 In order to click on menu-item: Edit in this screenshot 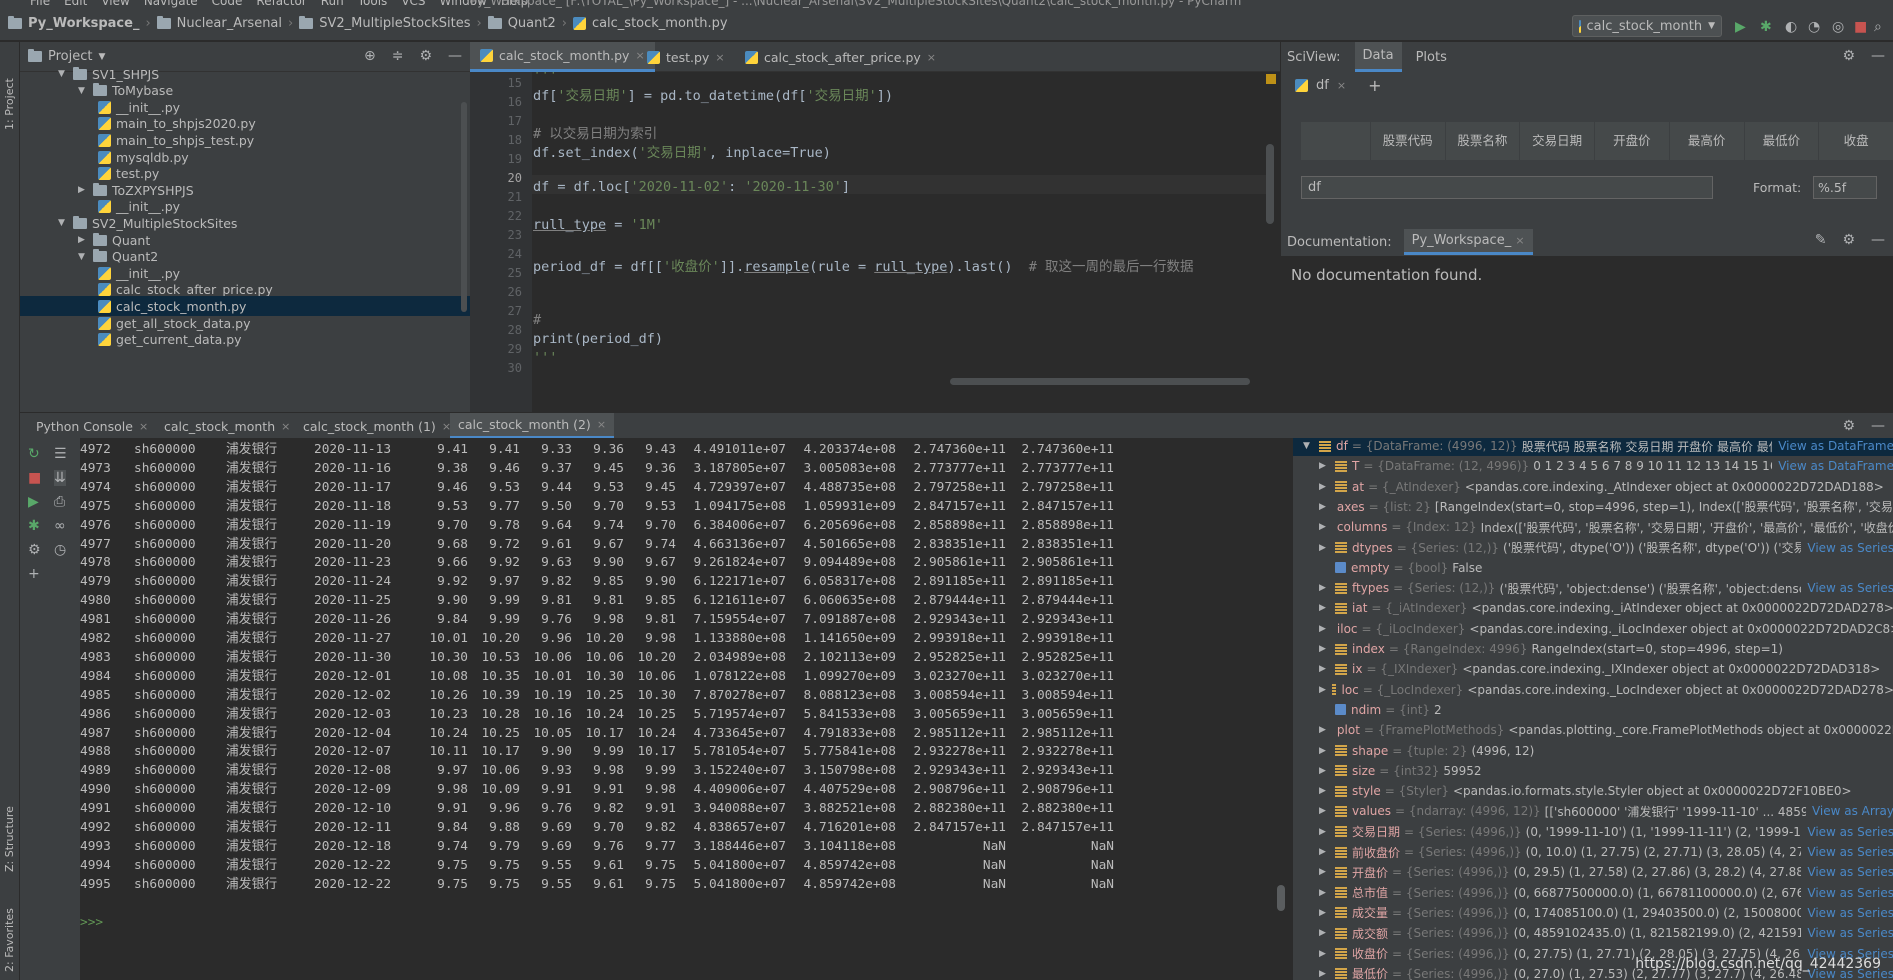, I will do `click(75, 4)`.